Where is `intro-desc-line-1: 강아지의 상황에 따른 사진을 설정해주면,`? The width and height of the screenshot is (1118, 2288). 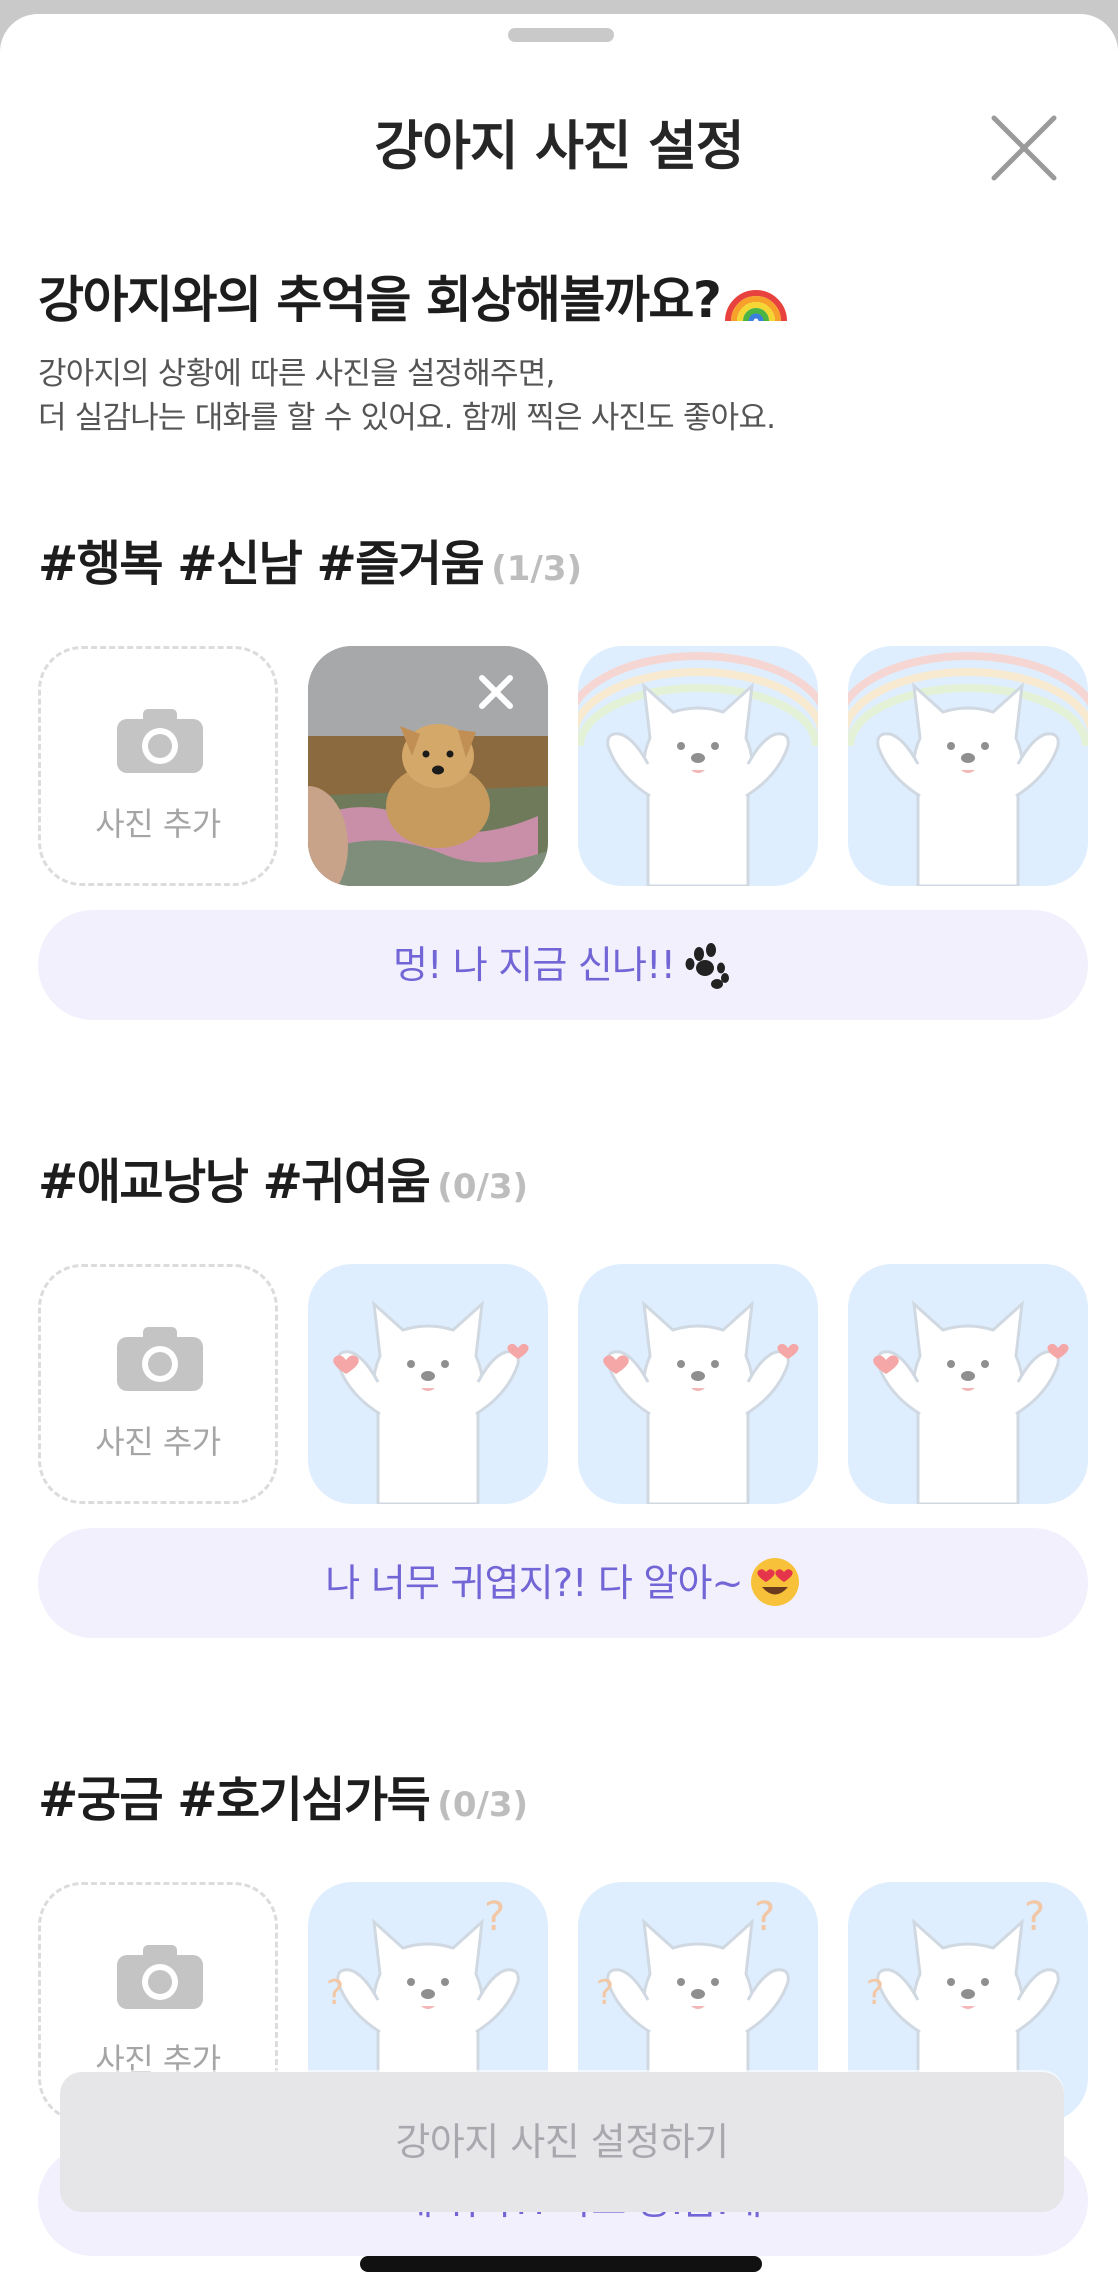 intro-desc-line-1: 강아지의 상황에 따른 사진을 설정해주면, is located at coordinates (296, 374).